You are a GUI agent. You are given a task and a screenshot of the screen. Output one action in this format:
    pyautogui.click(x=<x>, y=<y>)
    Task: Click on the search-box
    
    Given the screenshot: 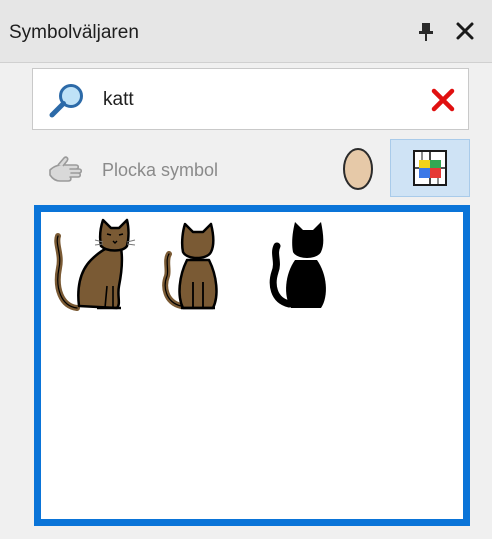 What is the action you would take?
    pyautogui.click(x=250, y=99)
    